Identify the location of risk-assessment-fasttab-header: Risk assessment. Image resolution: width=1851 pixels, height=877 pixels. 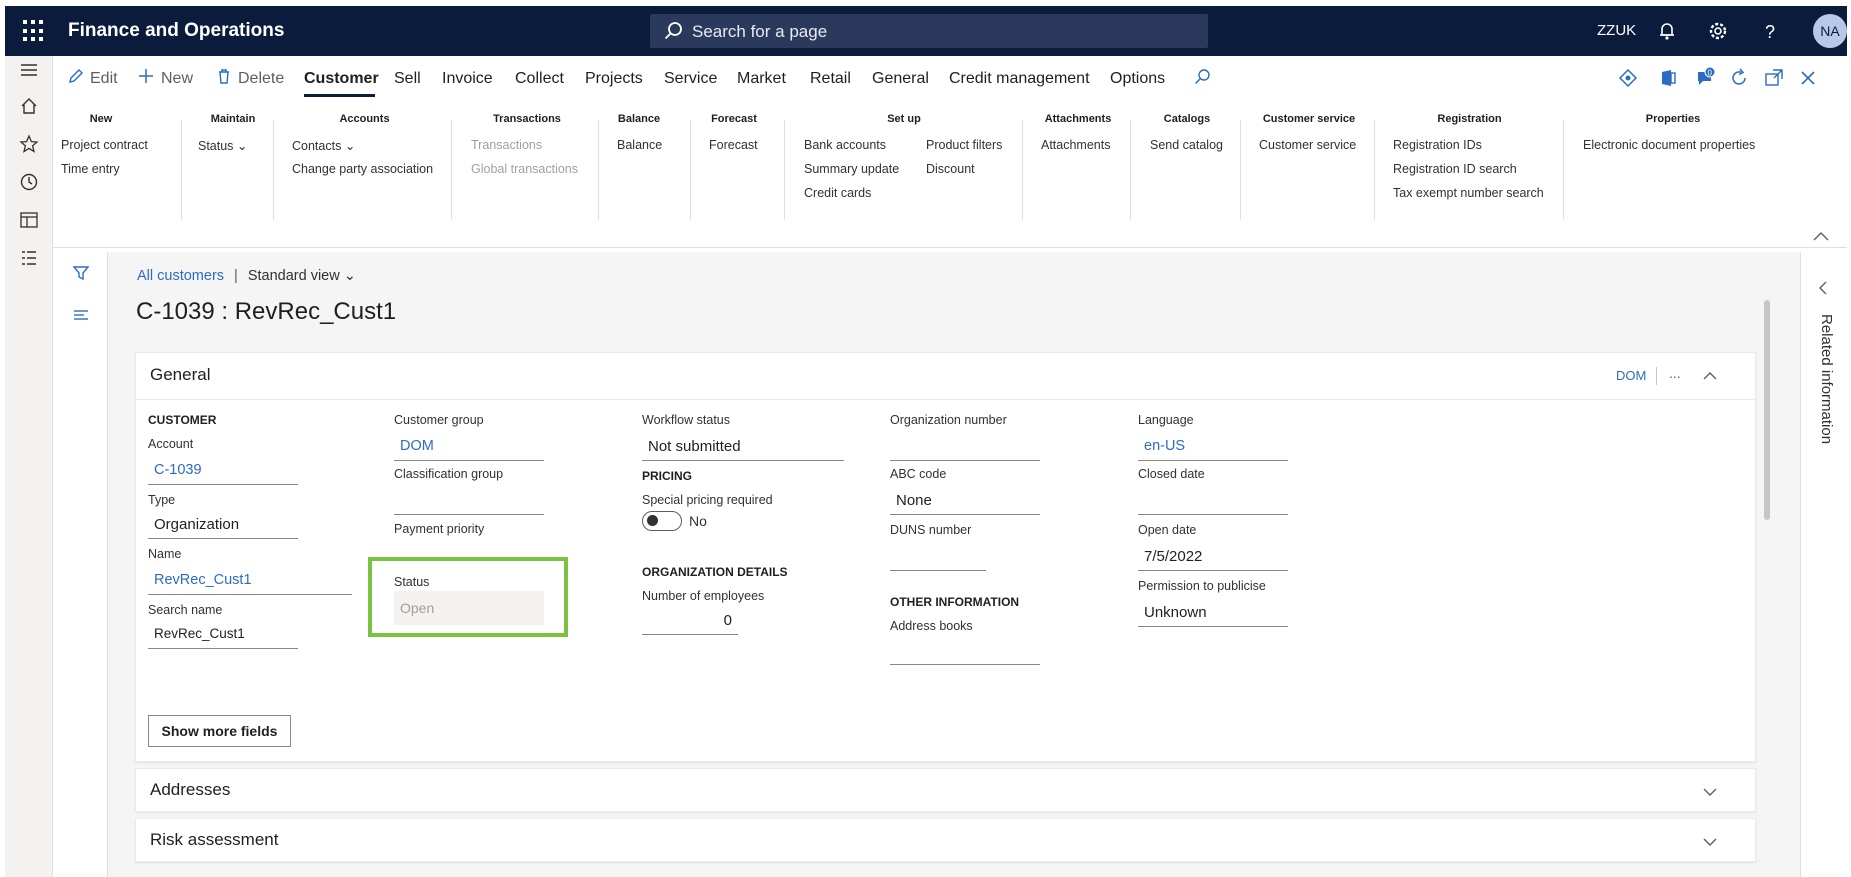
(214, 840).